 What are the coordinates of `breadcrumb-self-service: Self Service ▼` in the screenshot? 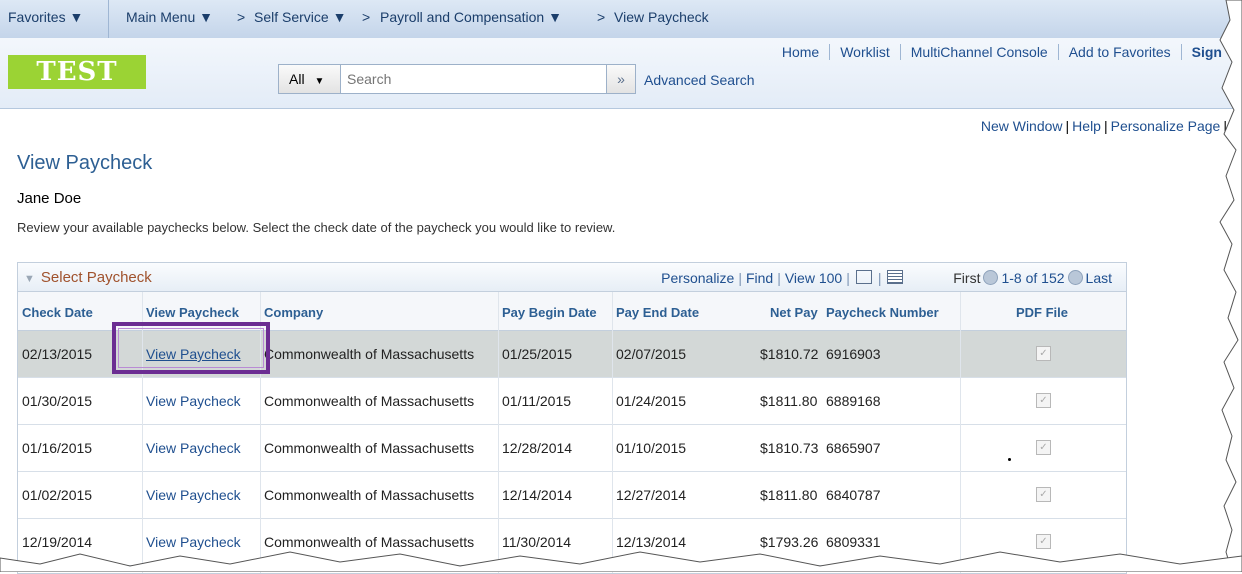 It's located at (300, 17).